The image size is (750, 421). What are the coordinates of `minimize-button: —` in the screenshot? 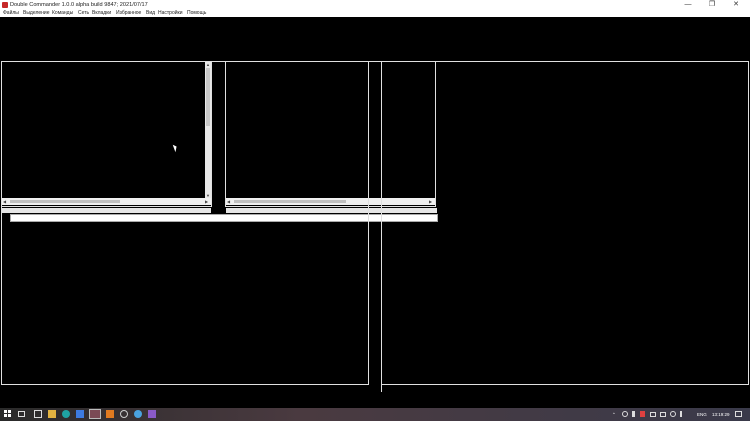 It's located at (688, 5).